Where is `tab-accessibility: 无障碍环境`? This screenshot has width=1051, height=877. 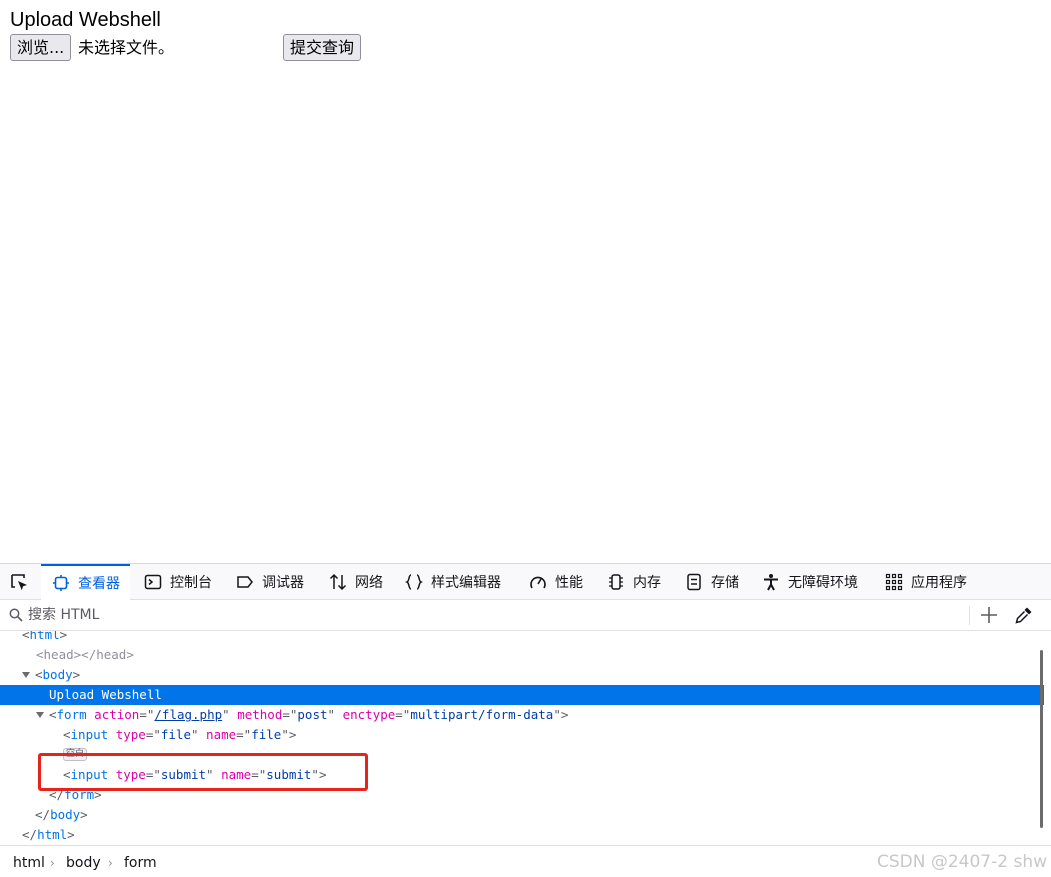
tab-accessibility: 无障碍环境 is located at coordinates (810, 582).